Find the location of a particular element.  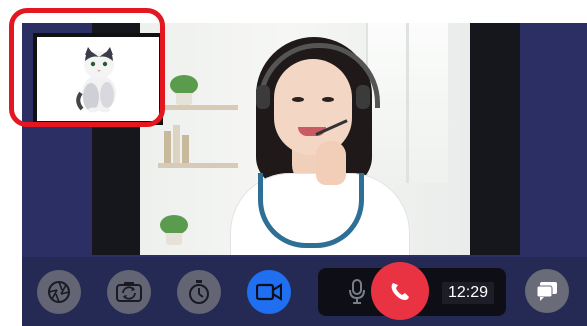

camera-flip-icon is located at coordinates (129, 292).